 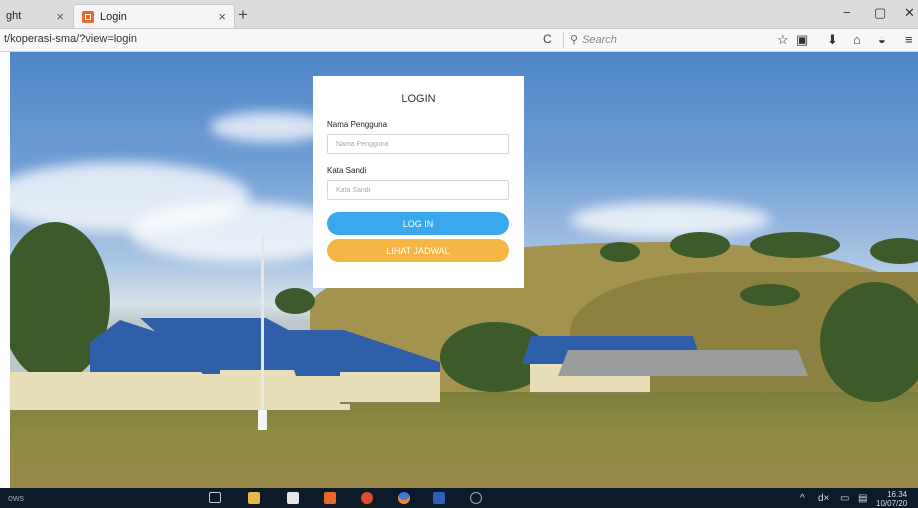 I want to click on reload-button: C, so click(x=547, y=39).